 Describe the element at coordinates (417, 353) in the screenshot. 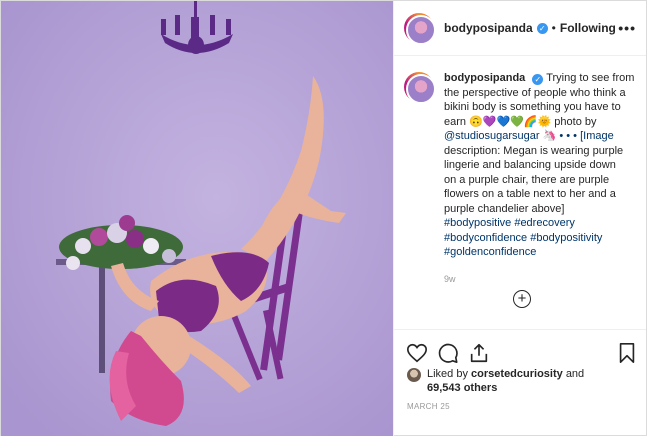

I see `heart-icon` at that location.